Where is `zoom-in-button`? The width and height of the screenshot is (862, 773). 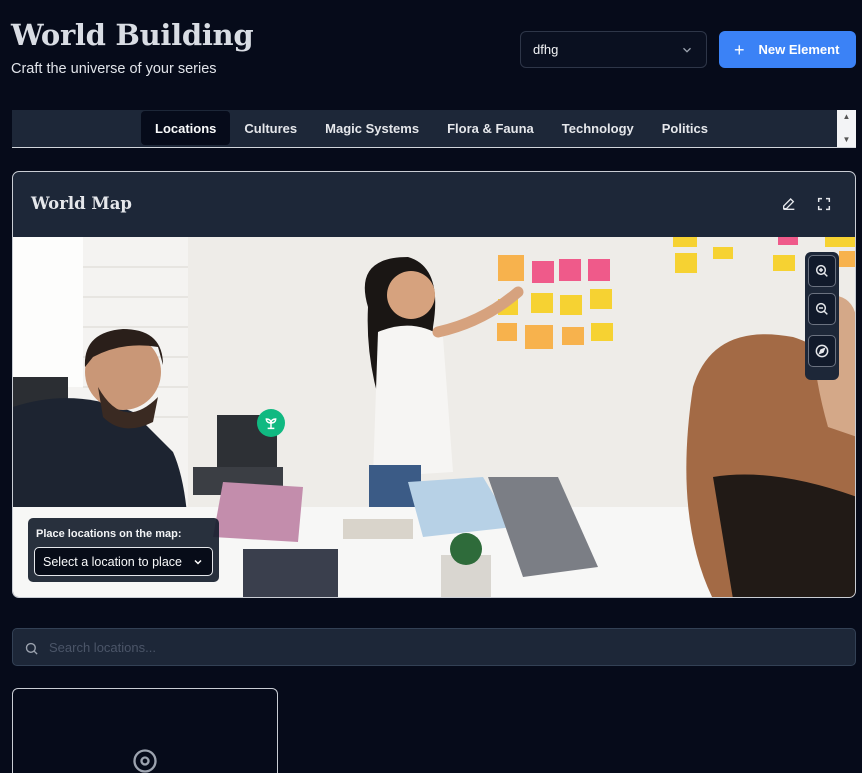 zoom-in-button is located at coordinates (822, 271).